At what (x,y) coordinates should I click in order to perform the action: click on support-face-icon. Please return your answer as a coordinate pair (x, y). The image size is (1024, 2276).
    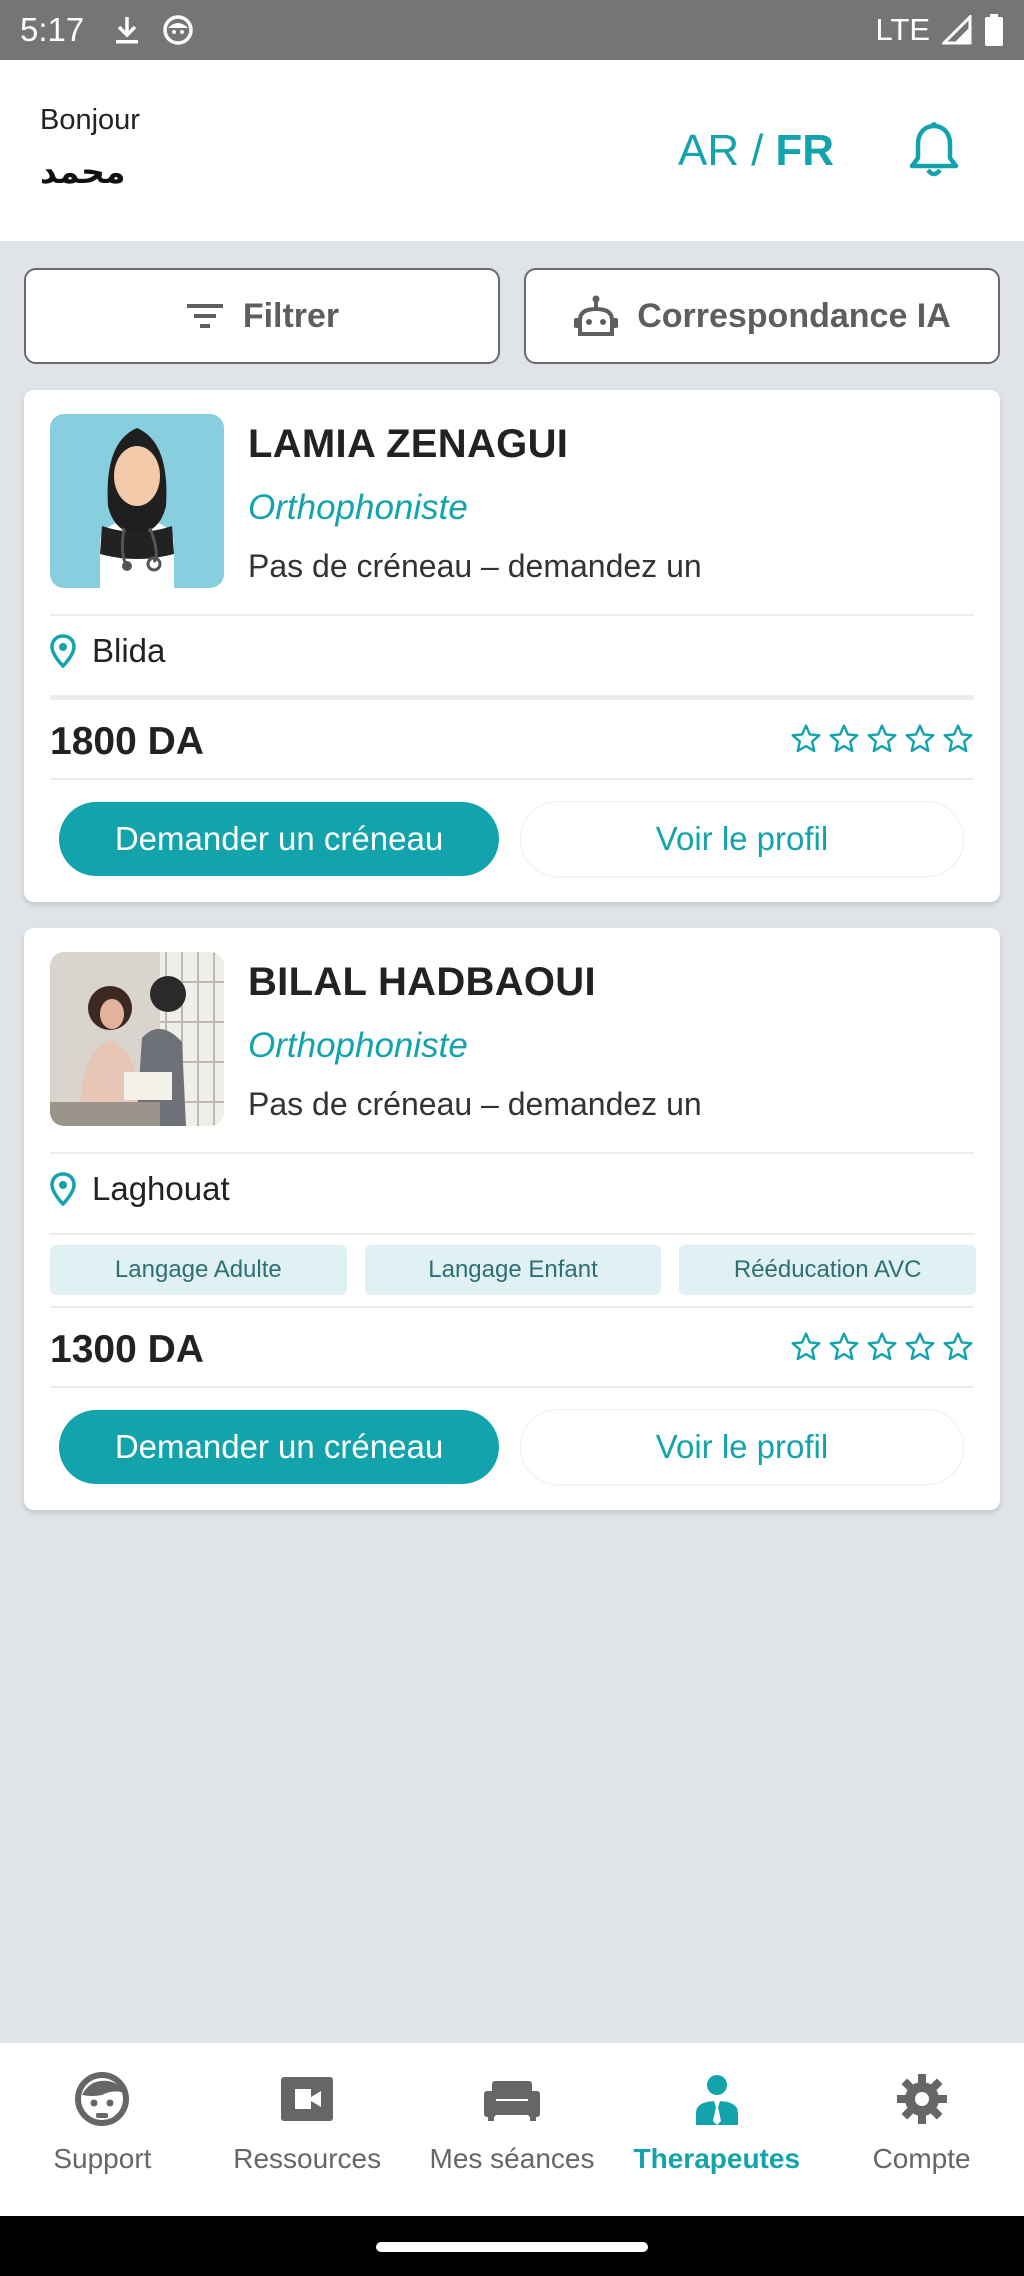
    Looking at the image, I should click on (102, 2099).